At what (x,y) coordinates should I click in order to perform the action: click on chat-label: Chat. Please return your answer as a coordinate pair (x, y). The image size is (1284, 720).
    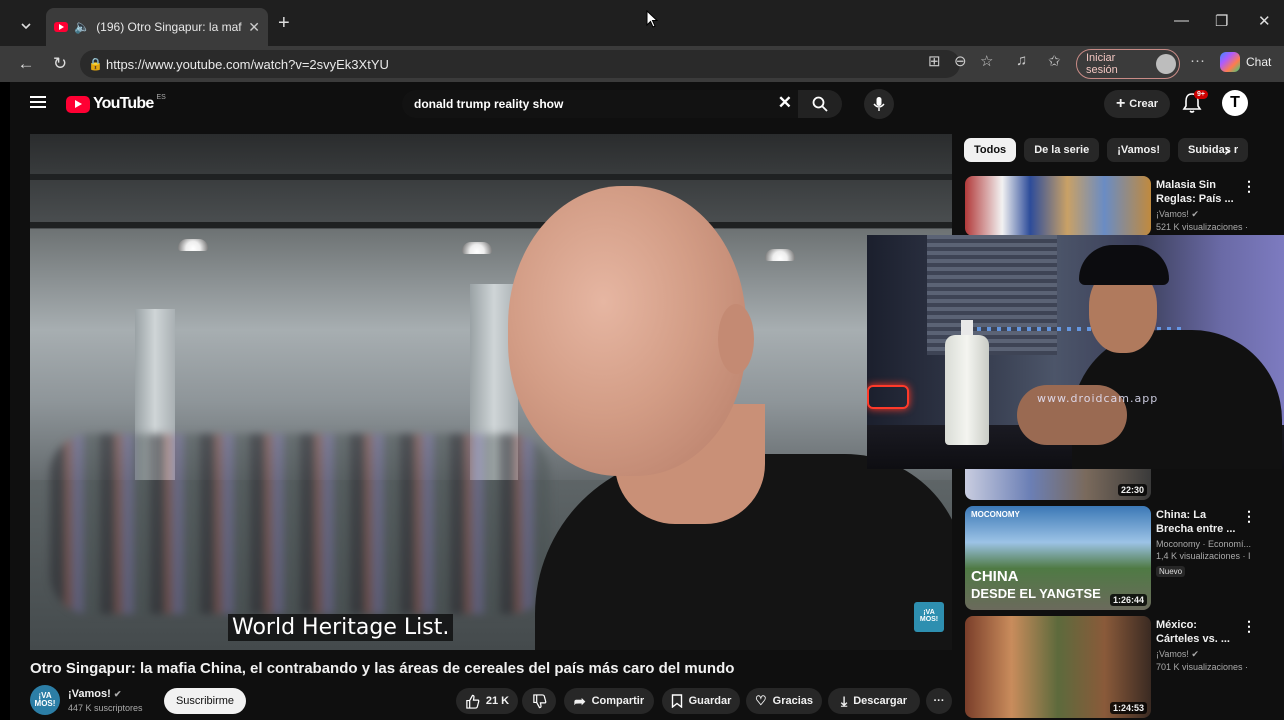
    Looking at the image, I should click on (1259, 62).